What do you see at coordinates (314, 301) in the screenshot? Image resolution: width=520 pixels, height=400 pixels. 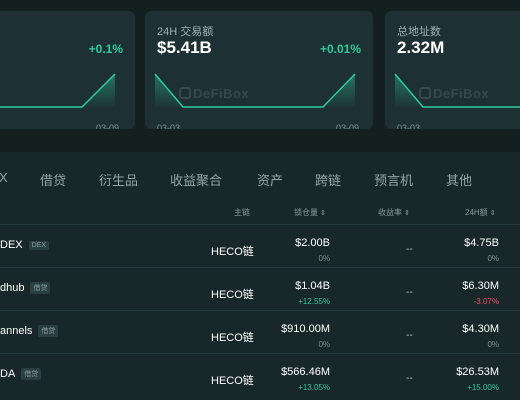 I see `tvl-change: +12.55%` at bounding box center [314, 301].